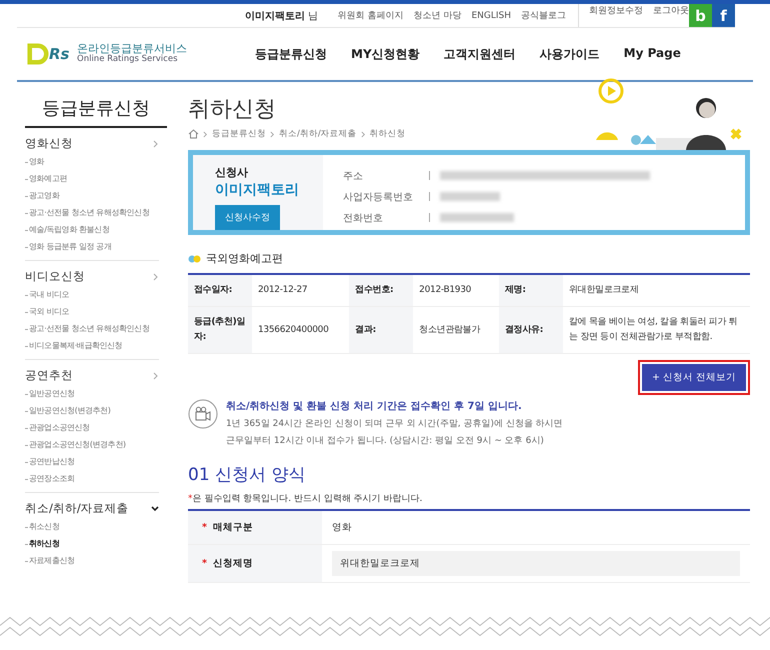 The width and height of the screenshot is (770, 650). Describe the element at coordinates (92, 312) in the screenshot. I see `sidebar-item: 국외 비디오` at that location.